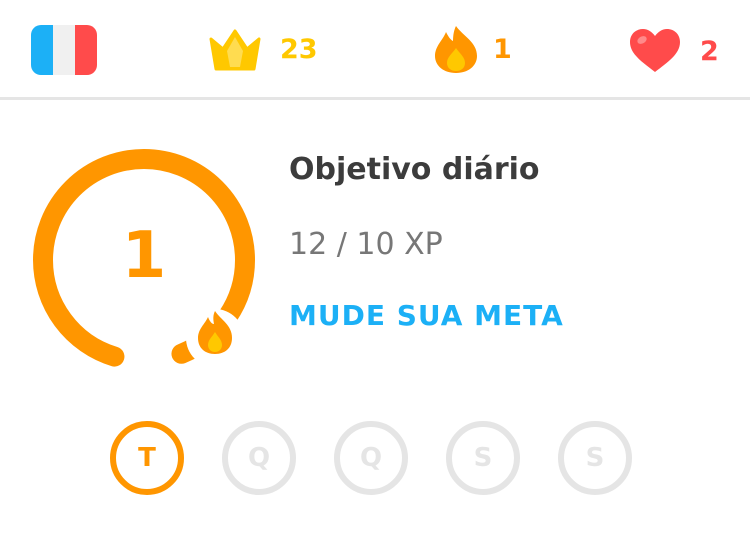 The height and width of the screenshot is (548, 750). I want to click on streak-count: 1, so click(502, 49).